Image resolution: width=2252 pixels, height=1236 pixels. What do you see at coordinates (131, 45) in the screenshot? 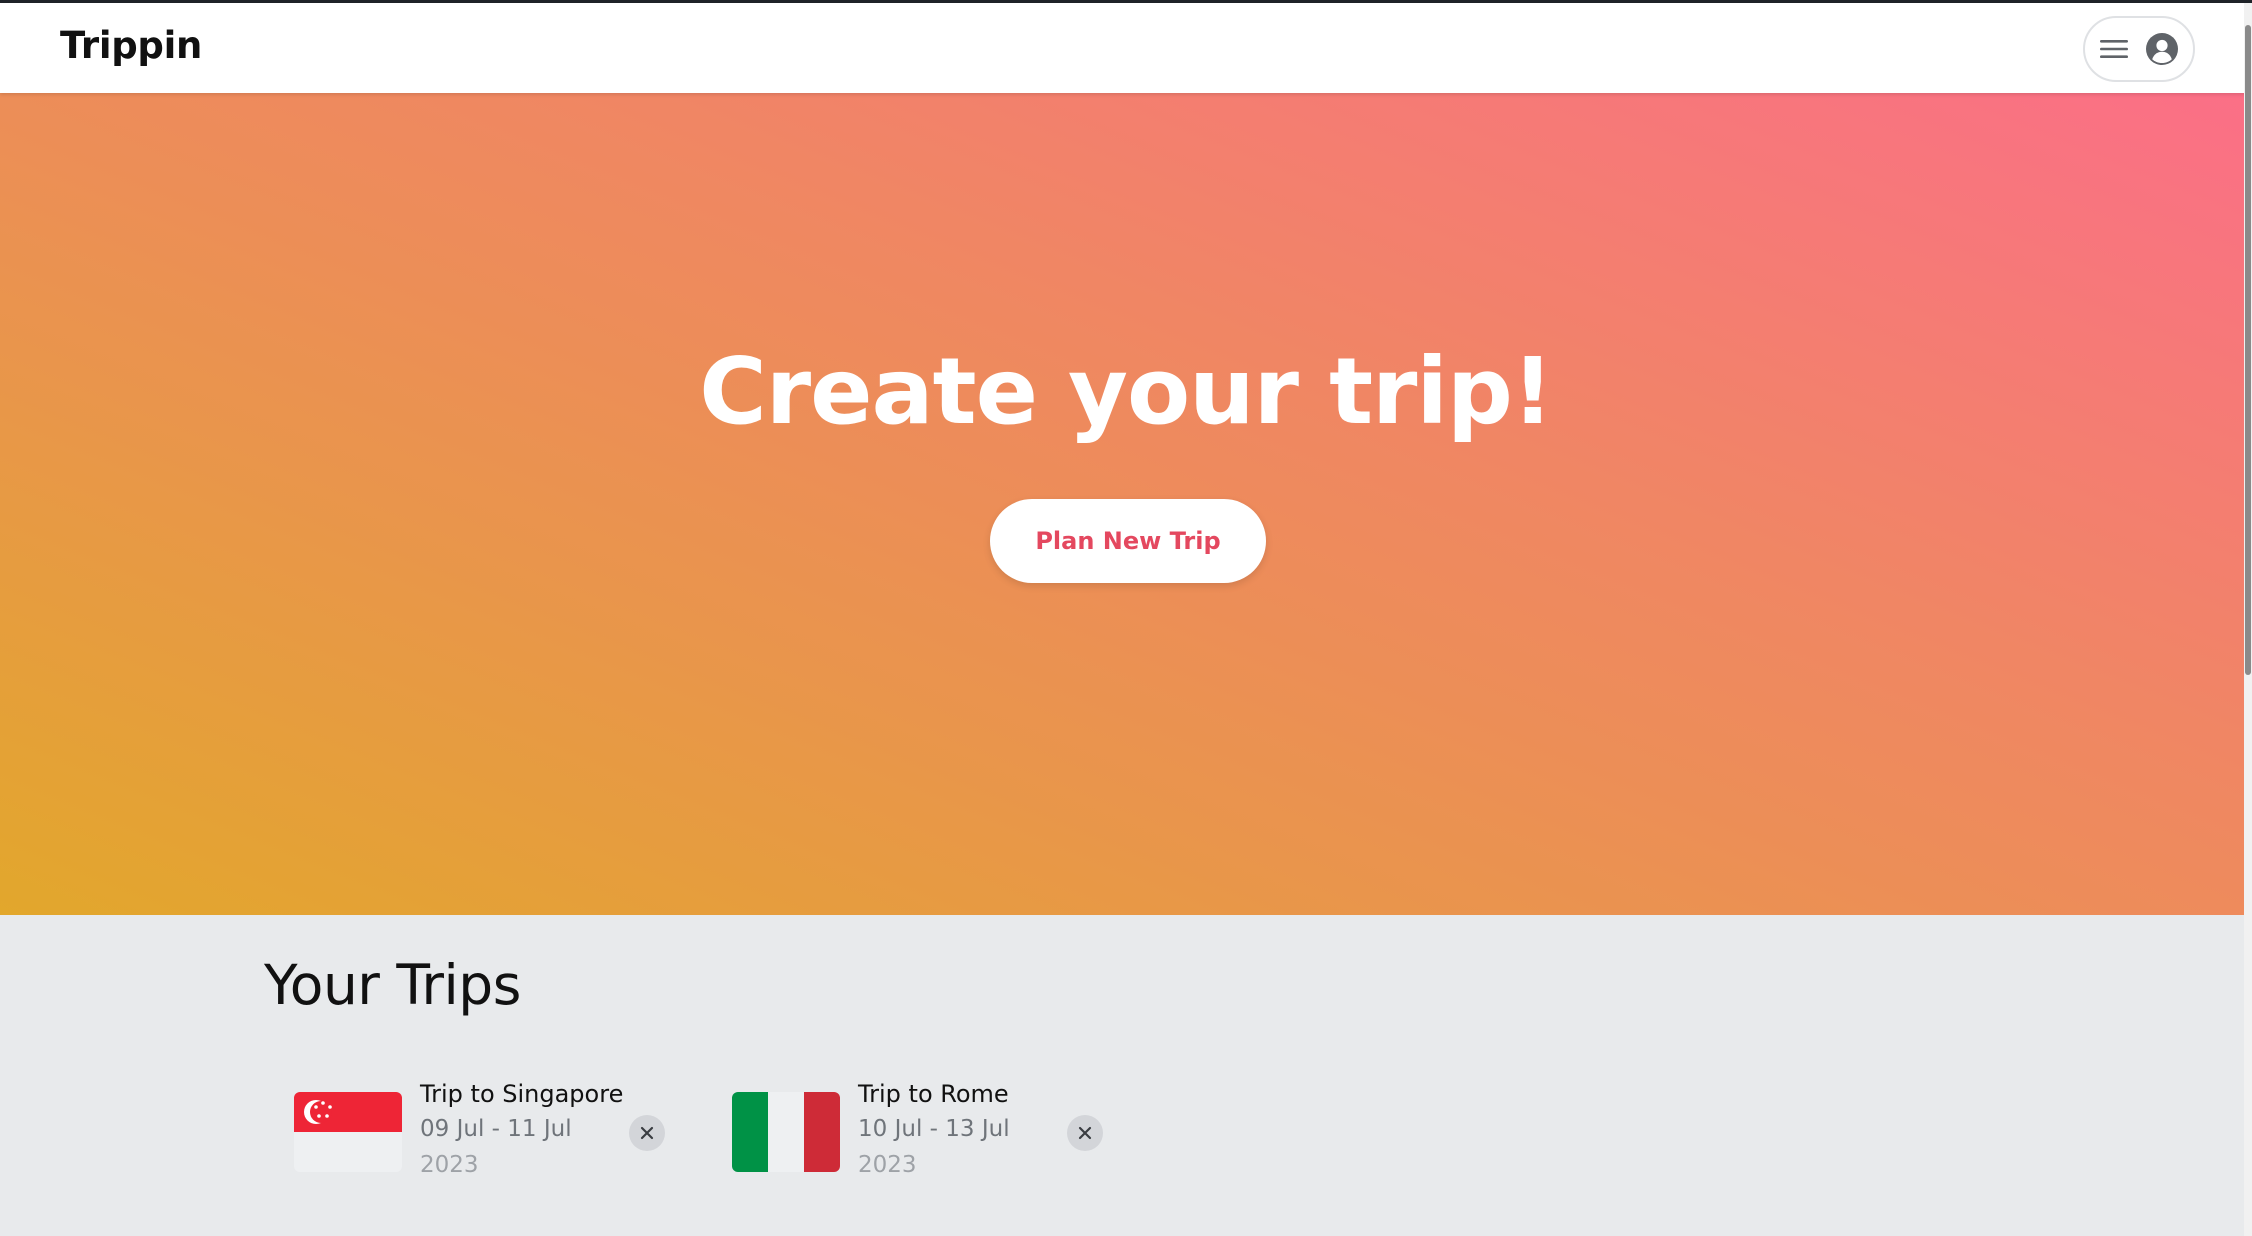
I see `app-logo: Trippin` at bounding box center [131, 45].